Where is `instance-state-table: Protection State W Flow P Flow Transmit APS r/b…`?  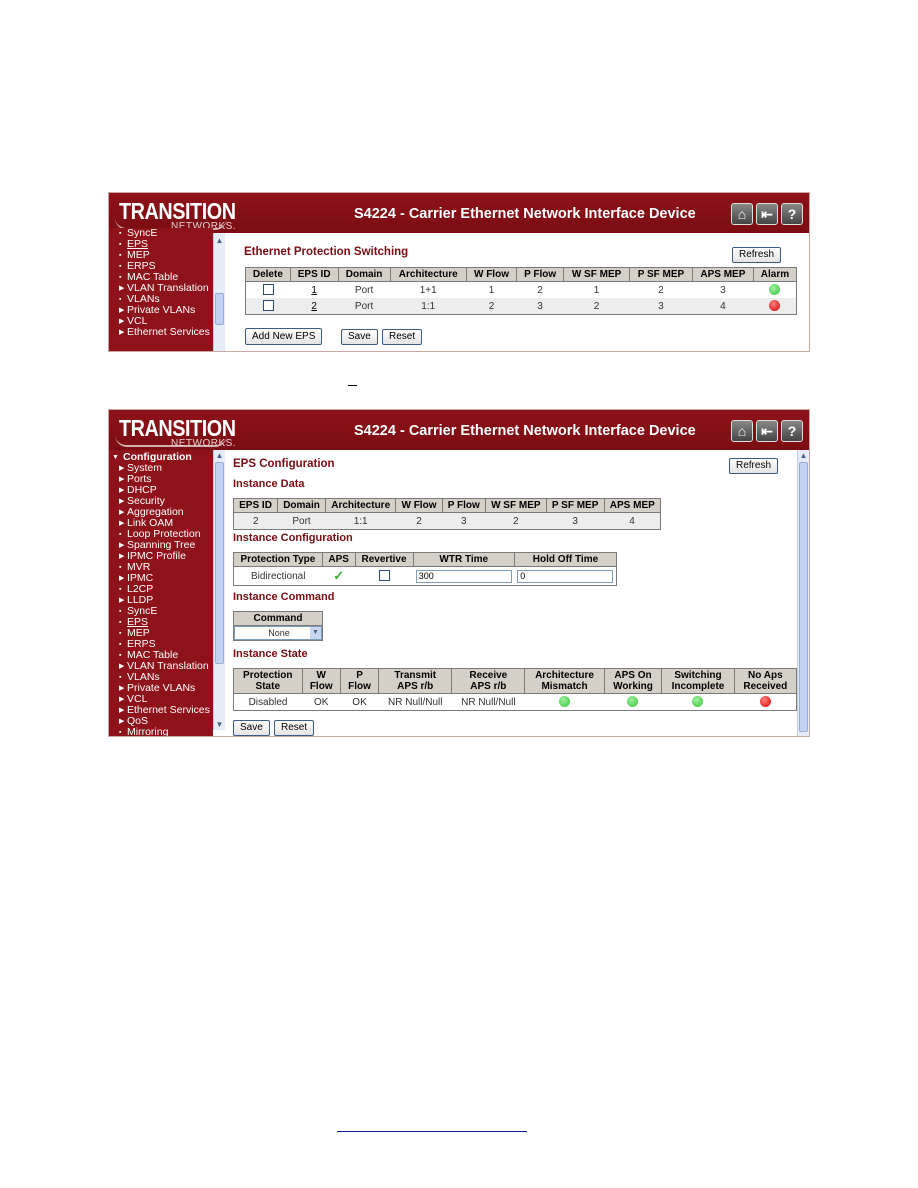 instance-state-table: Protection State W Flow P Flow Transmit APS r/b… is located at coordinates (515, 689).